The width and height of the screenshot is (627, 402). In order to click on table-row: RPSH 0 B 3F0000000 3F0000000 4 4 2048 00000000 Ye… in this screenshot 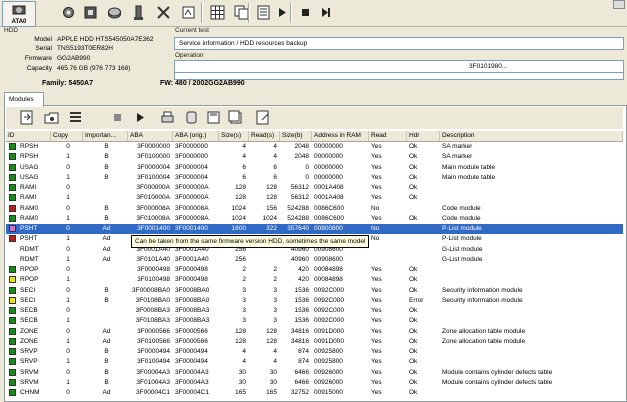, I will do `click(314, 147)`.